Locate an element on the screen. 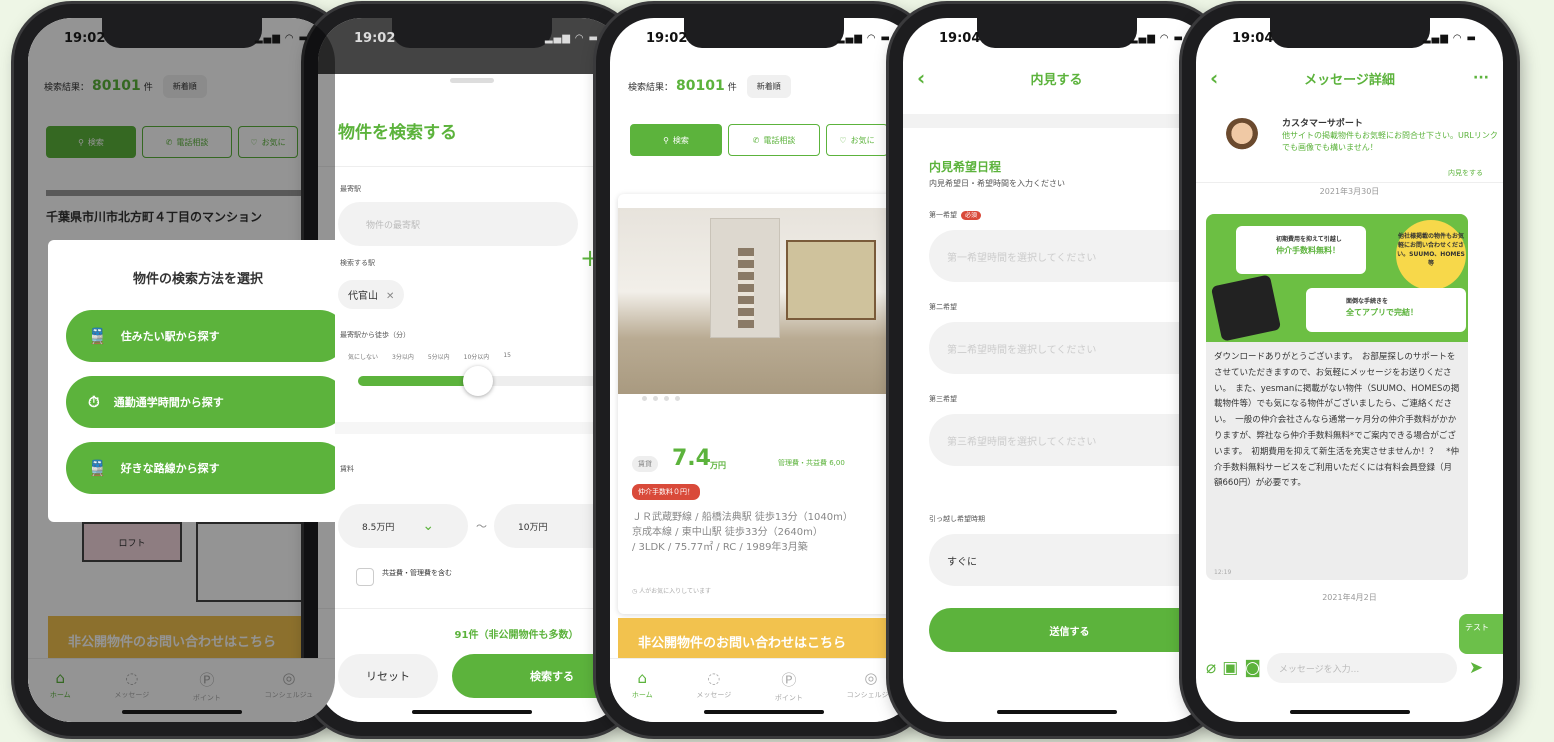  chat-icon: ◌ is located at coordinates (714, 678).